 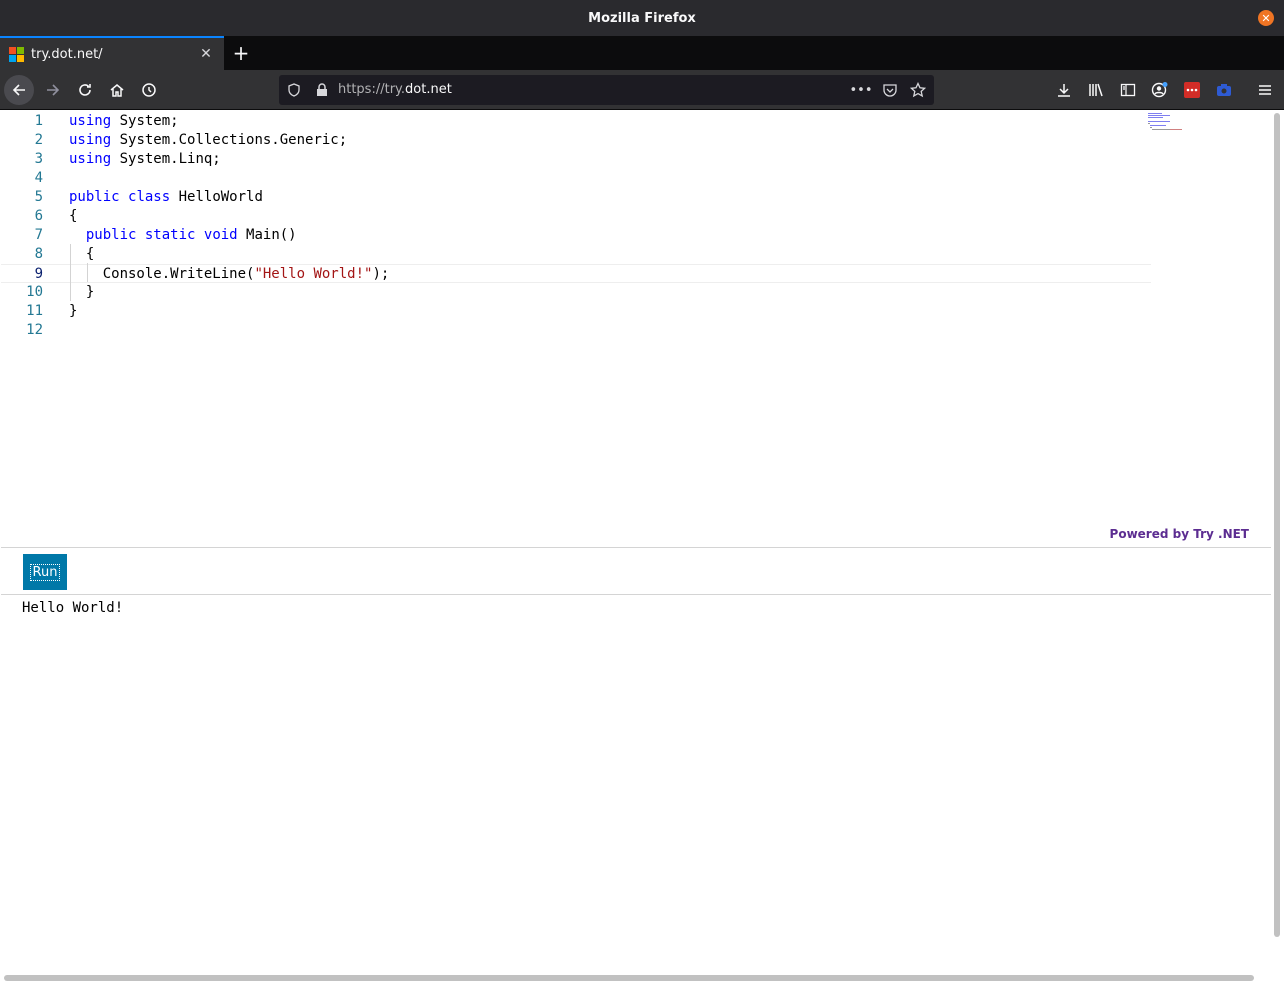 I want to click on pocket-icon, so click(x=890, y=90).